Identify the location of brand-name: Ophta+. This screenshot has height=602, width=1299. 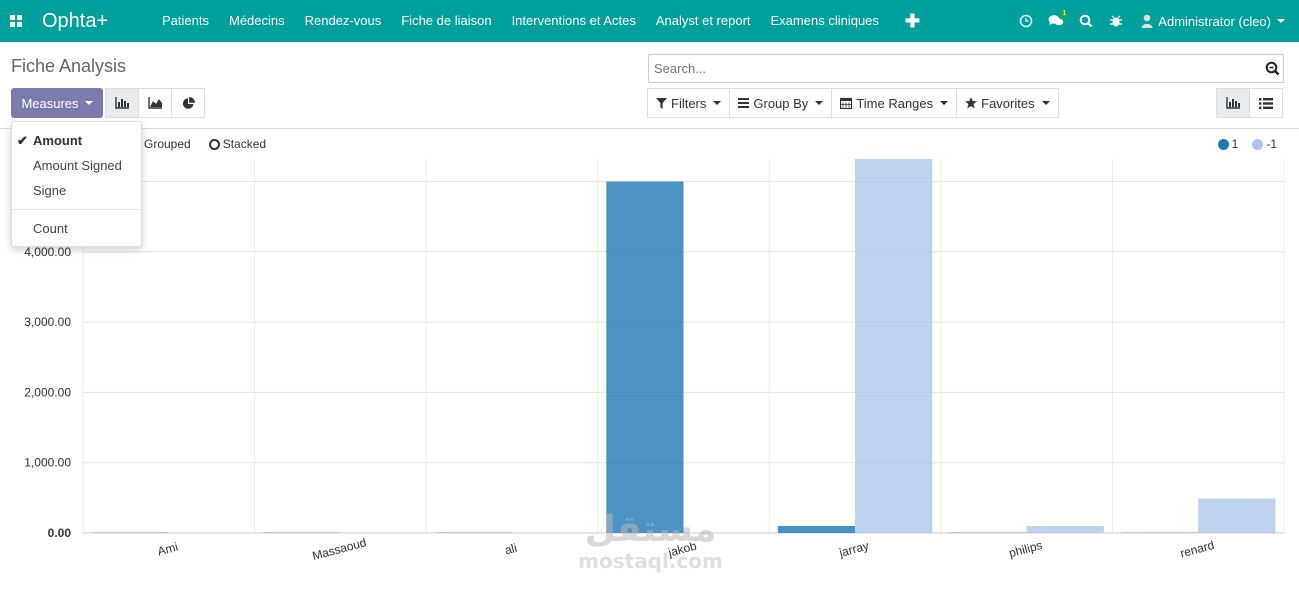
(97, 21).